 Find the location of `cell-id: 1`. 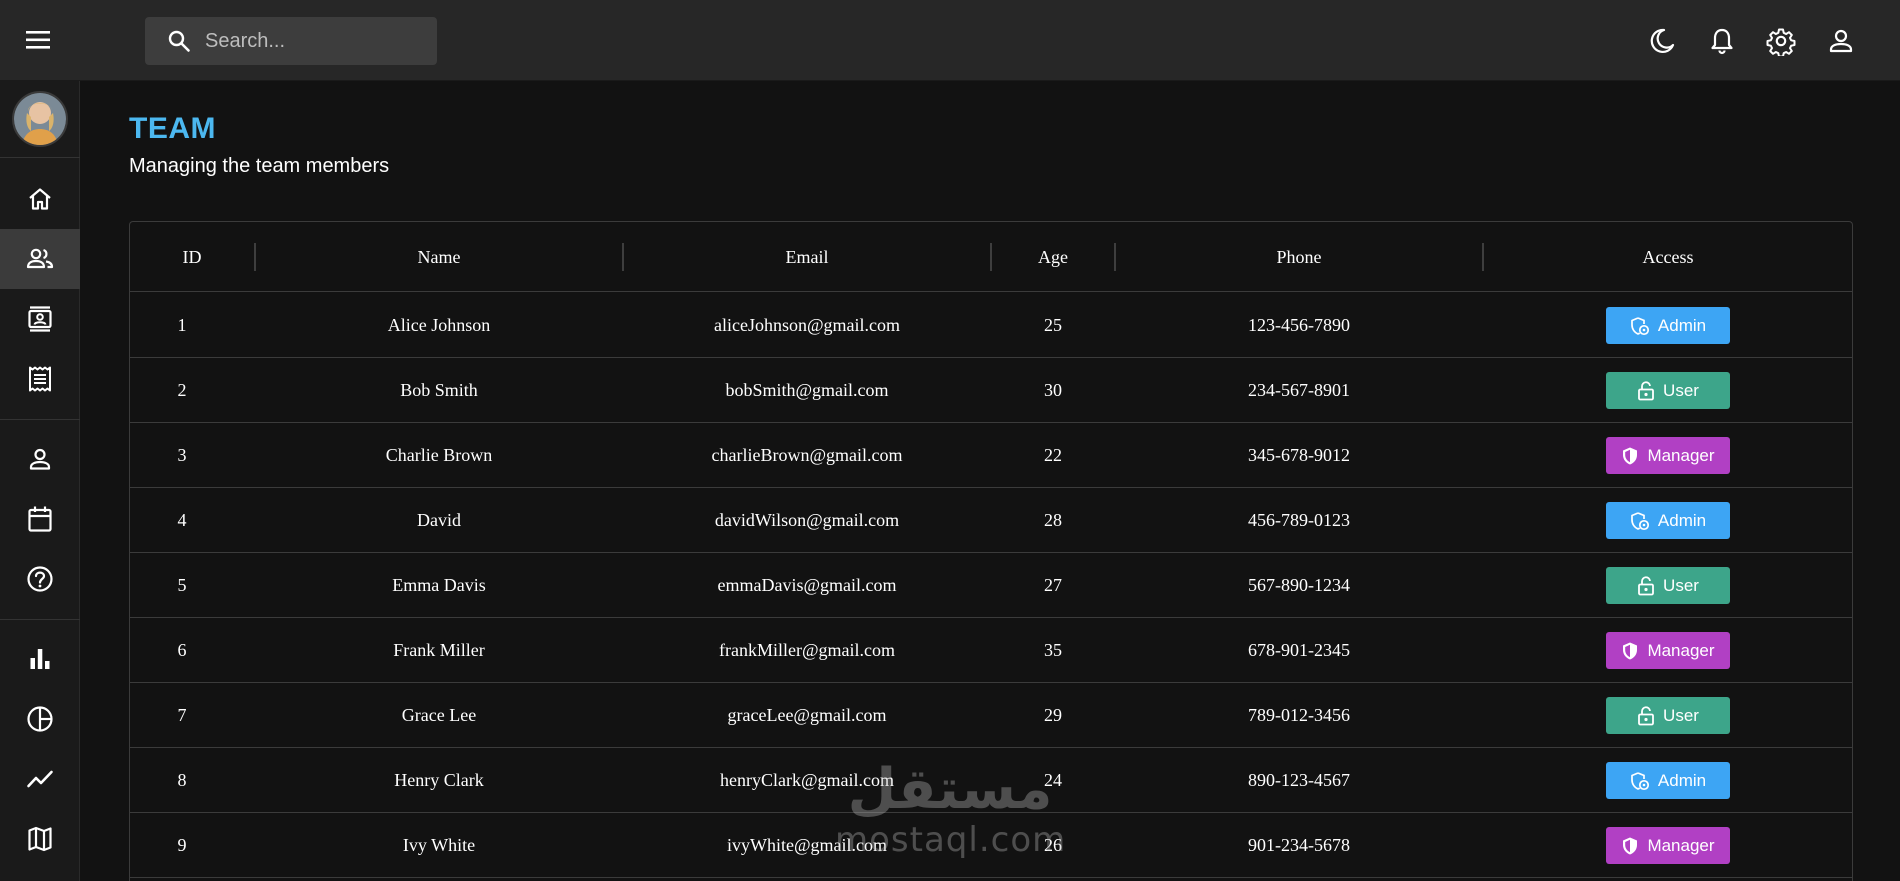

cell-id: 1 is located at coordinates (182, 325).